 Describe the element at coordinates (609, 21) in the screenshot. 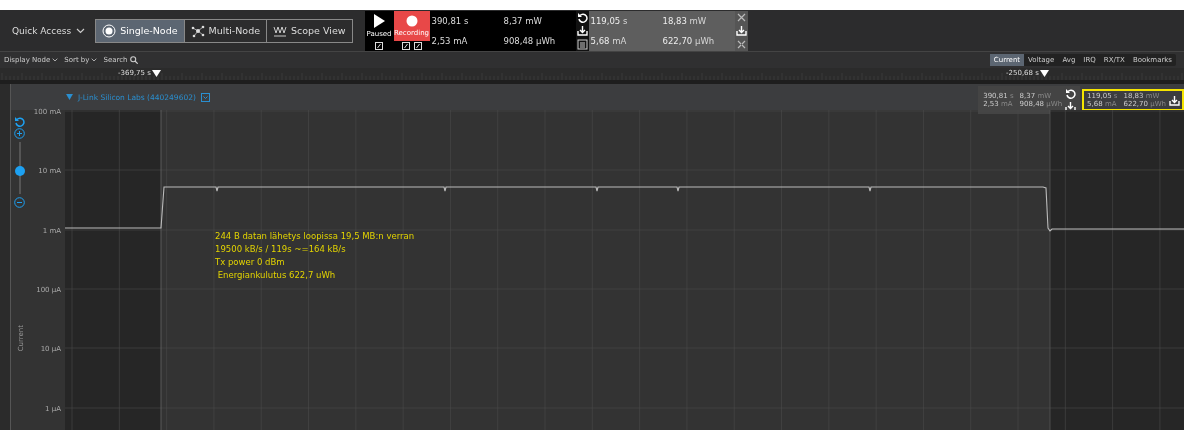

I see `reading: 119,05 s` at that location.